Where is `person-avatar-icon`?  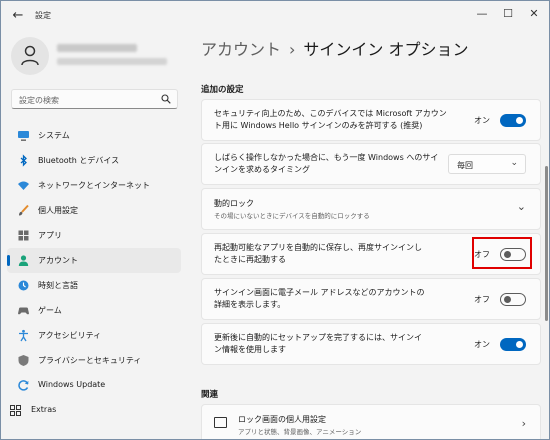
person-avatar-icon is located at coordinates (30, 55).